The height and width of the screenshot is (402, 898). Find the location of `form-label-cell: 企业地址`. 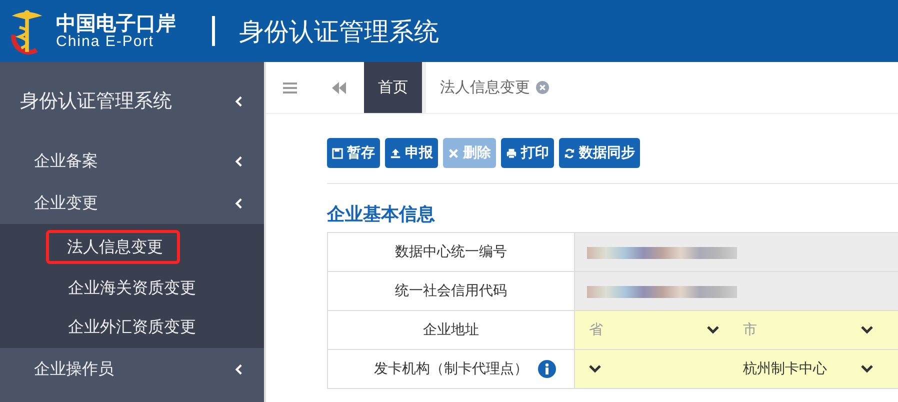

form-label-cell: 企业地址 is located at coordinates (451, 330).